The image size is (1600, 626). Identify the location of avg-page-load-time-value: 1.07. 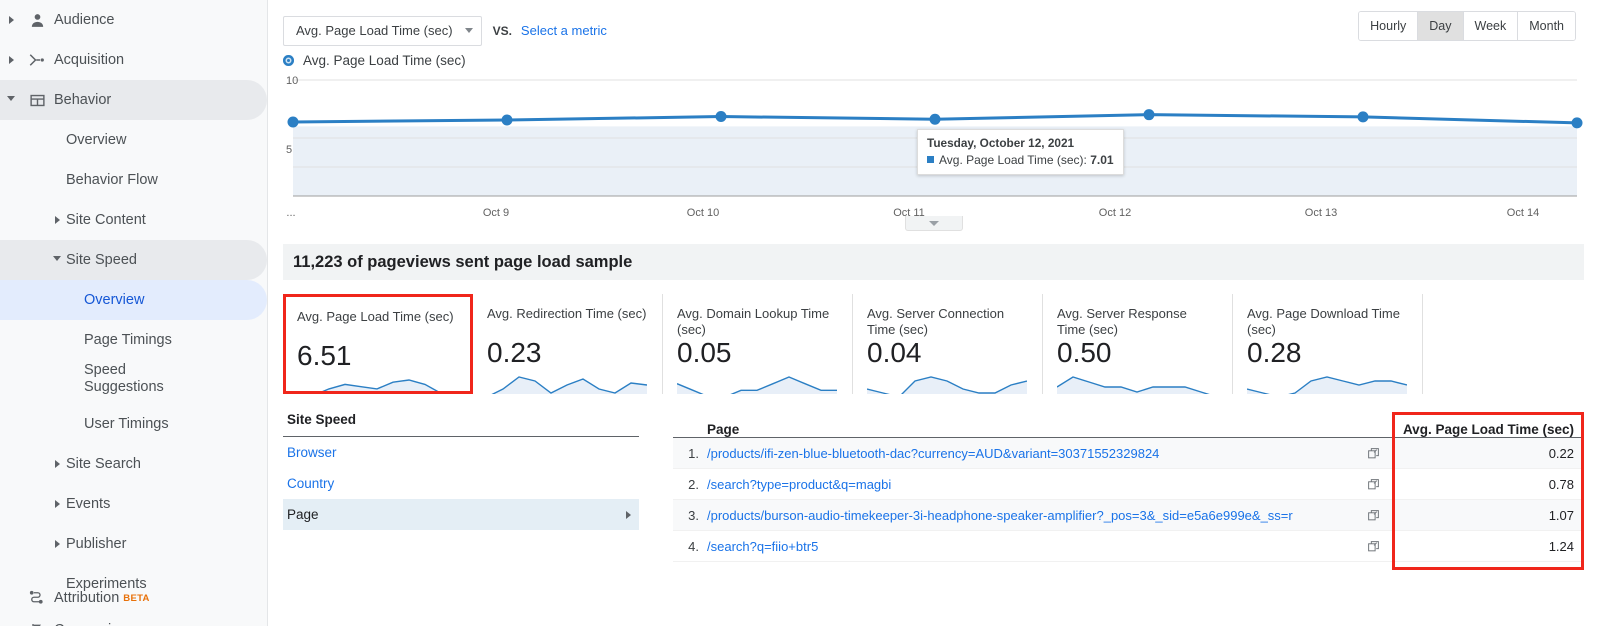
(1561, 515).